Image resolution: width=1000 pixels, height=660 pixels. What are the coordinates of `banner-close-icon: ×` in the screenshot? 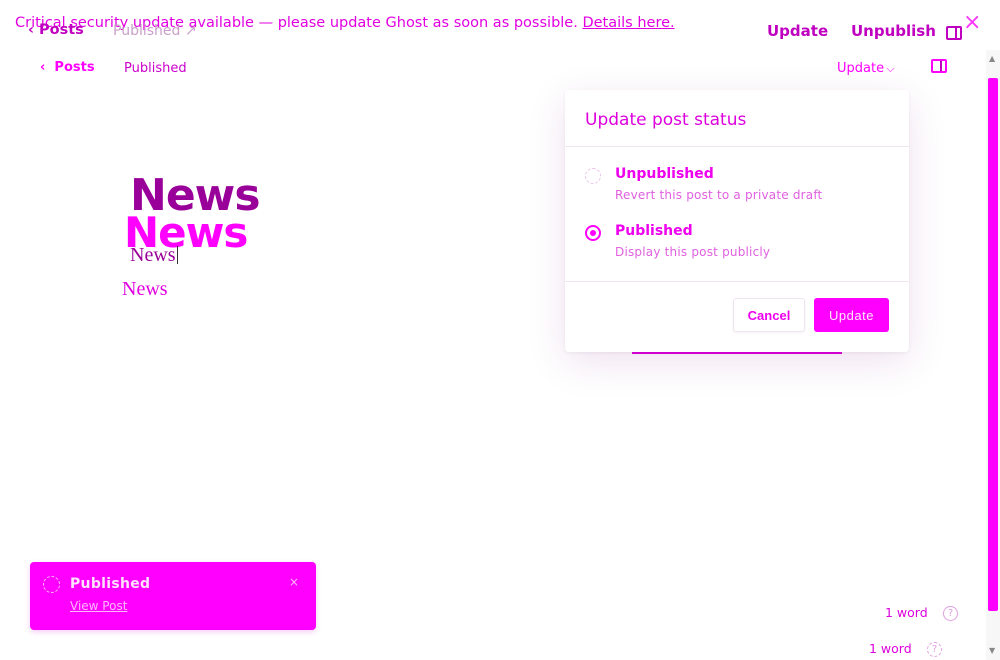 It's located at (972, 23).